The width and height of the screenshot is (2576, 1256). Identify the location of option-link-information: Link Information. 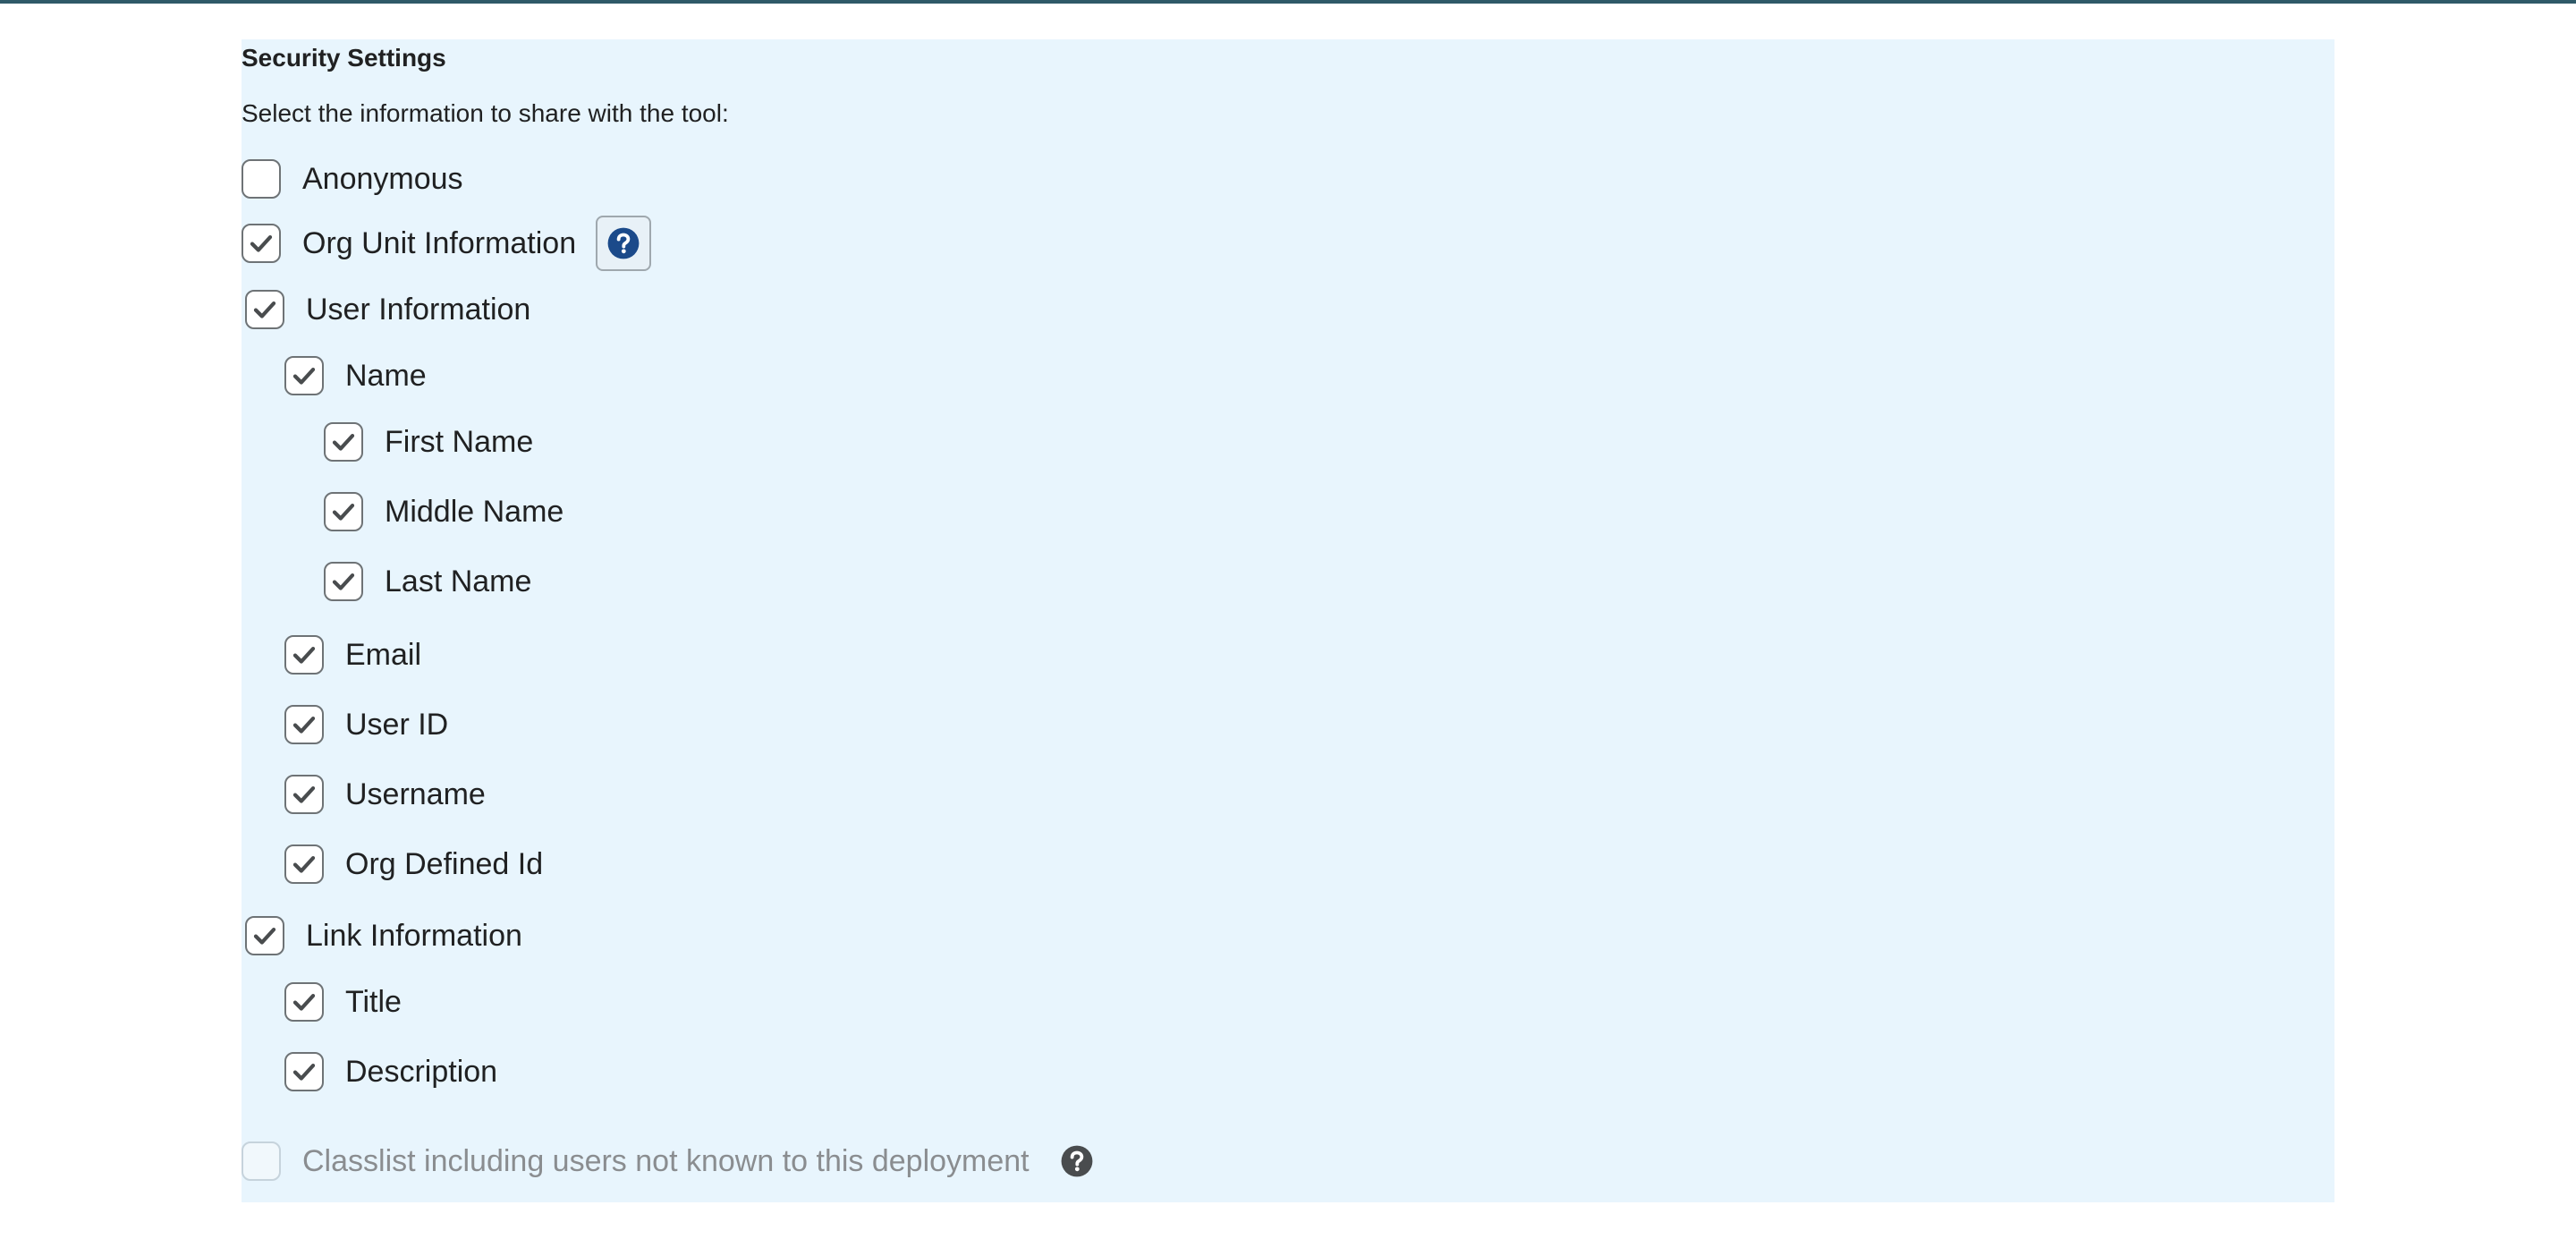
(383, 935).